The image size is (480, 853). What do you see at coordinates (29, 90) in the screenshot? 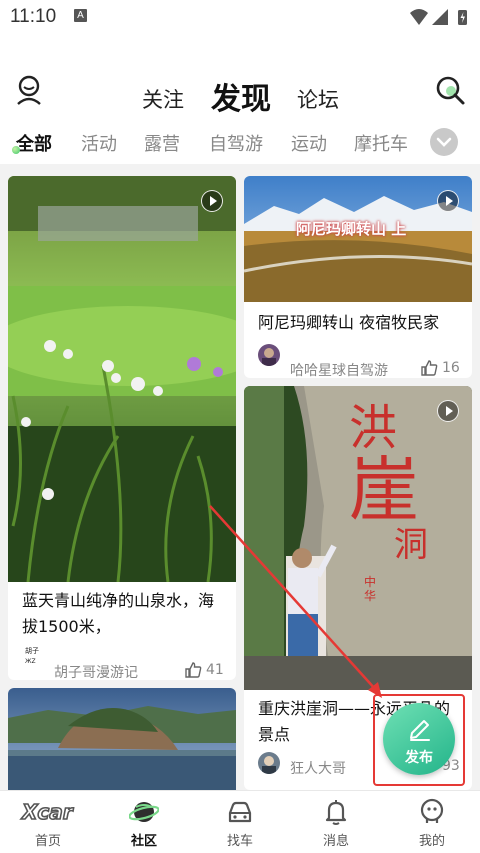
I see `user-icon` at bounding box center [29, 90].